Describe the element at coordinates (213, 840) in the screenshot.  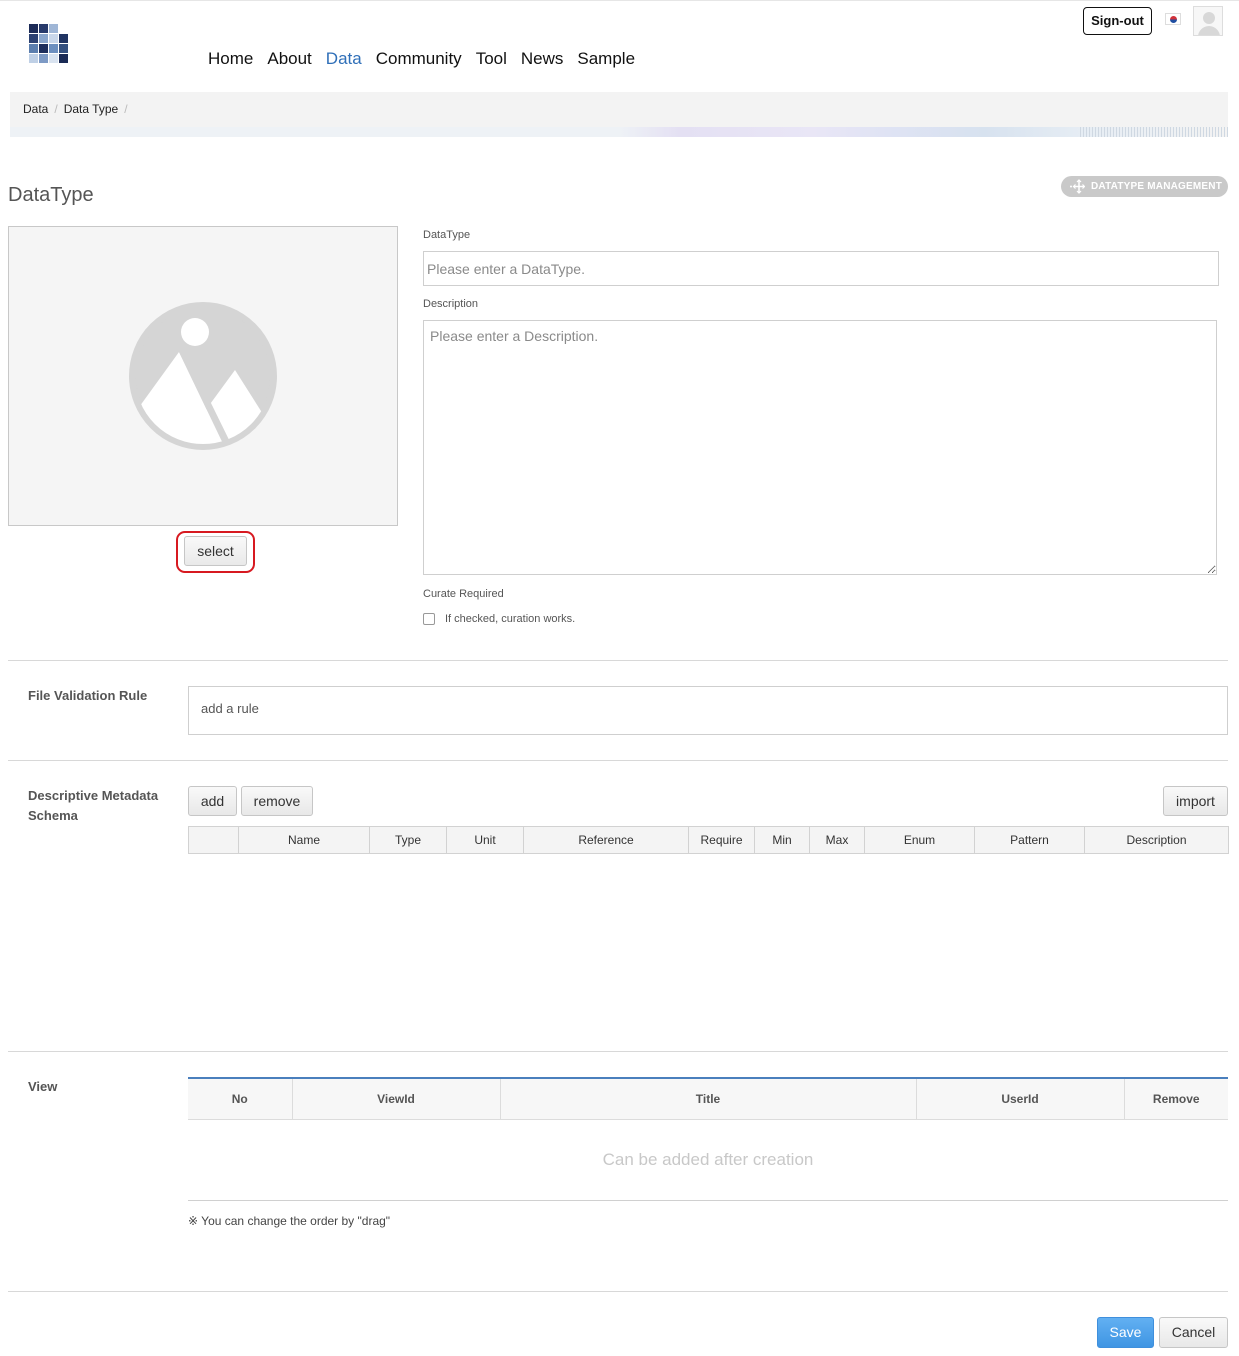
I see `column-select` at that location.